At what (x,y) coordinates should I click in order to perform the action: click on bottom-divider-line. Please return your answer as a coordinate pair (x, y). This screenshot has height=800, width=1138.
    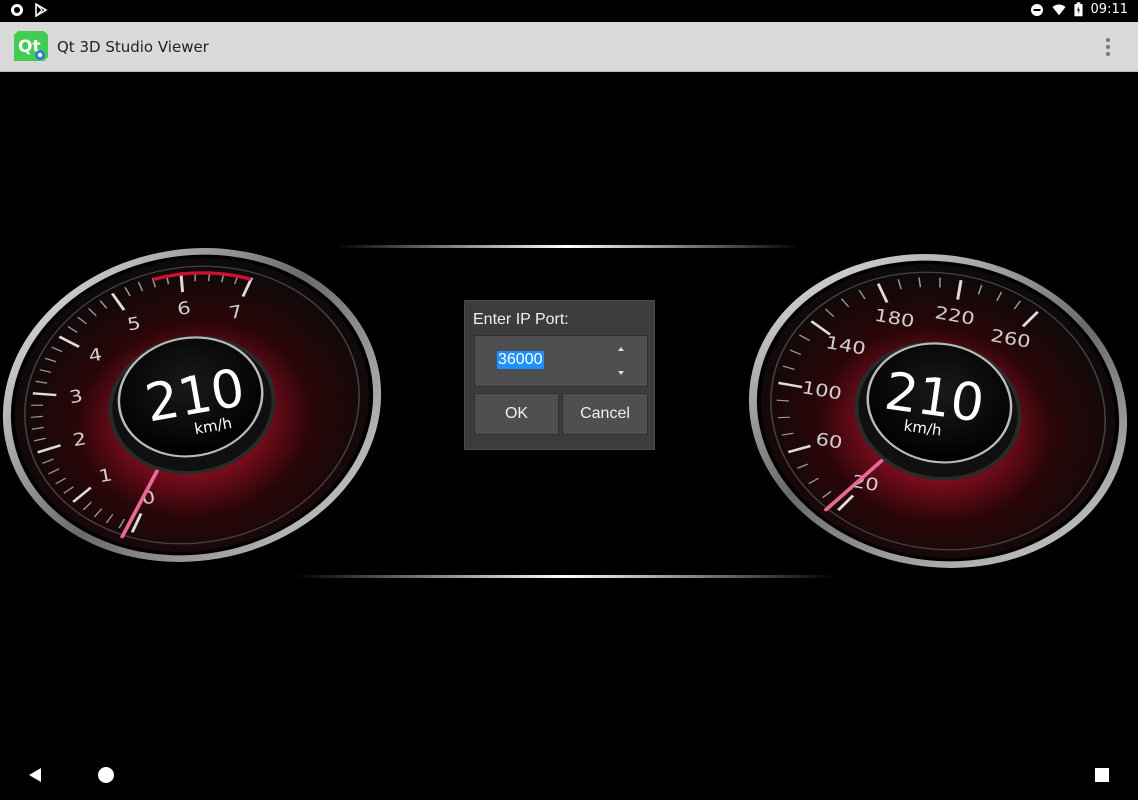
    Looking at the image, I should click on (565, 576).